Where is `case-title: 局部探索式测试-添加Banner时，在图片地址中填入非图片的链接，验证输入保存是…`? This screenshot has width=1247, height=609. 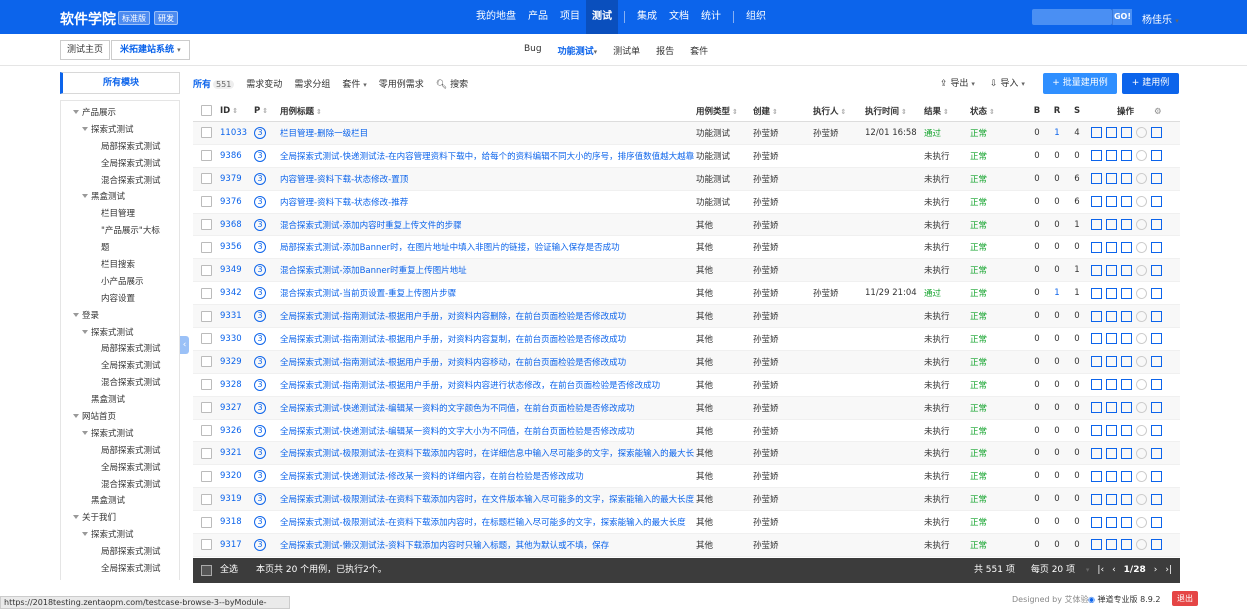
case-title: 局部探索式测试-添加Banner时，在图片地址中填入非图片的链接，验证输入保存是… is located at coordinates (488, 247).